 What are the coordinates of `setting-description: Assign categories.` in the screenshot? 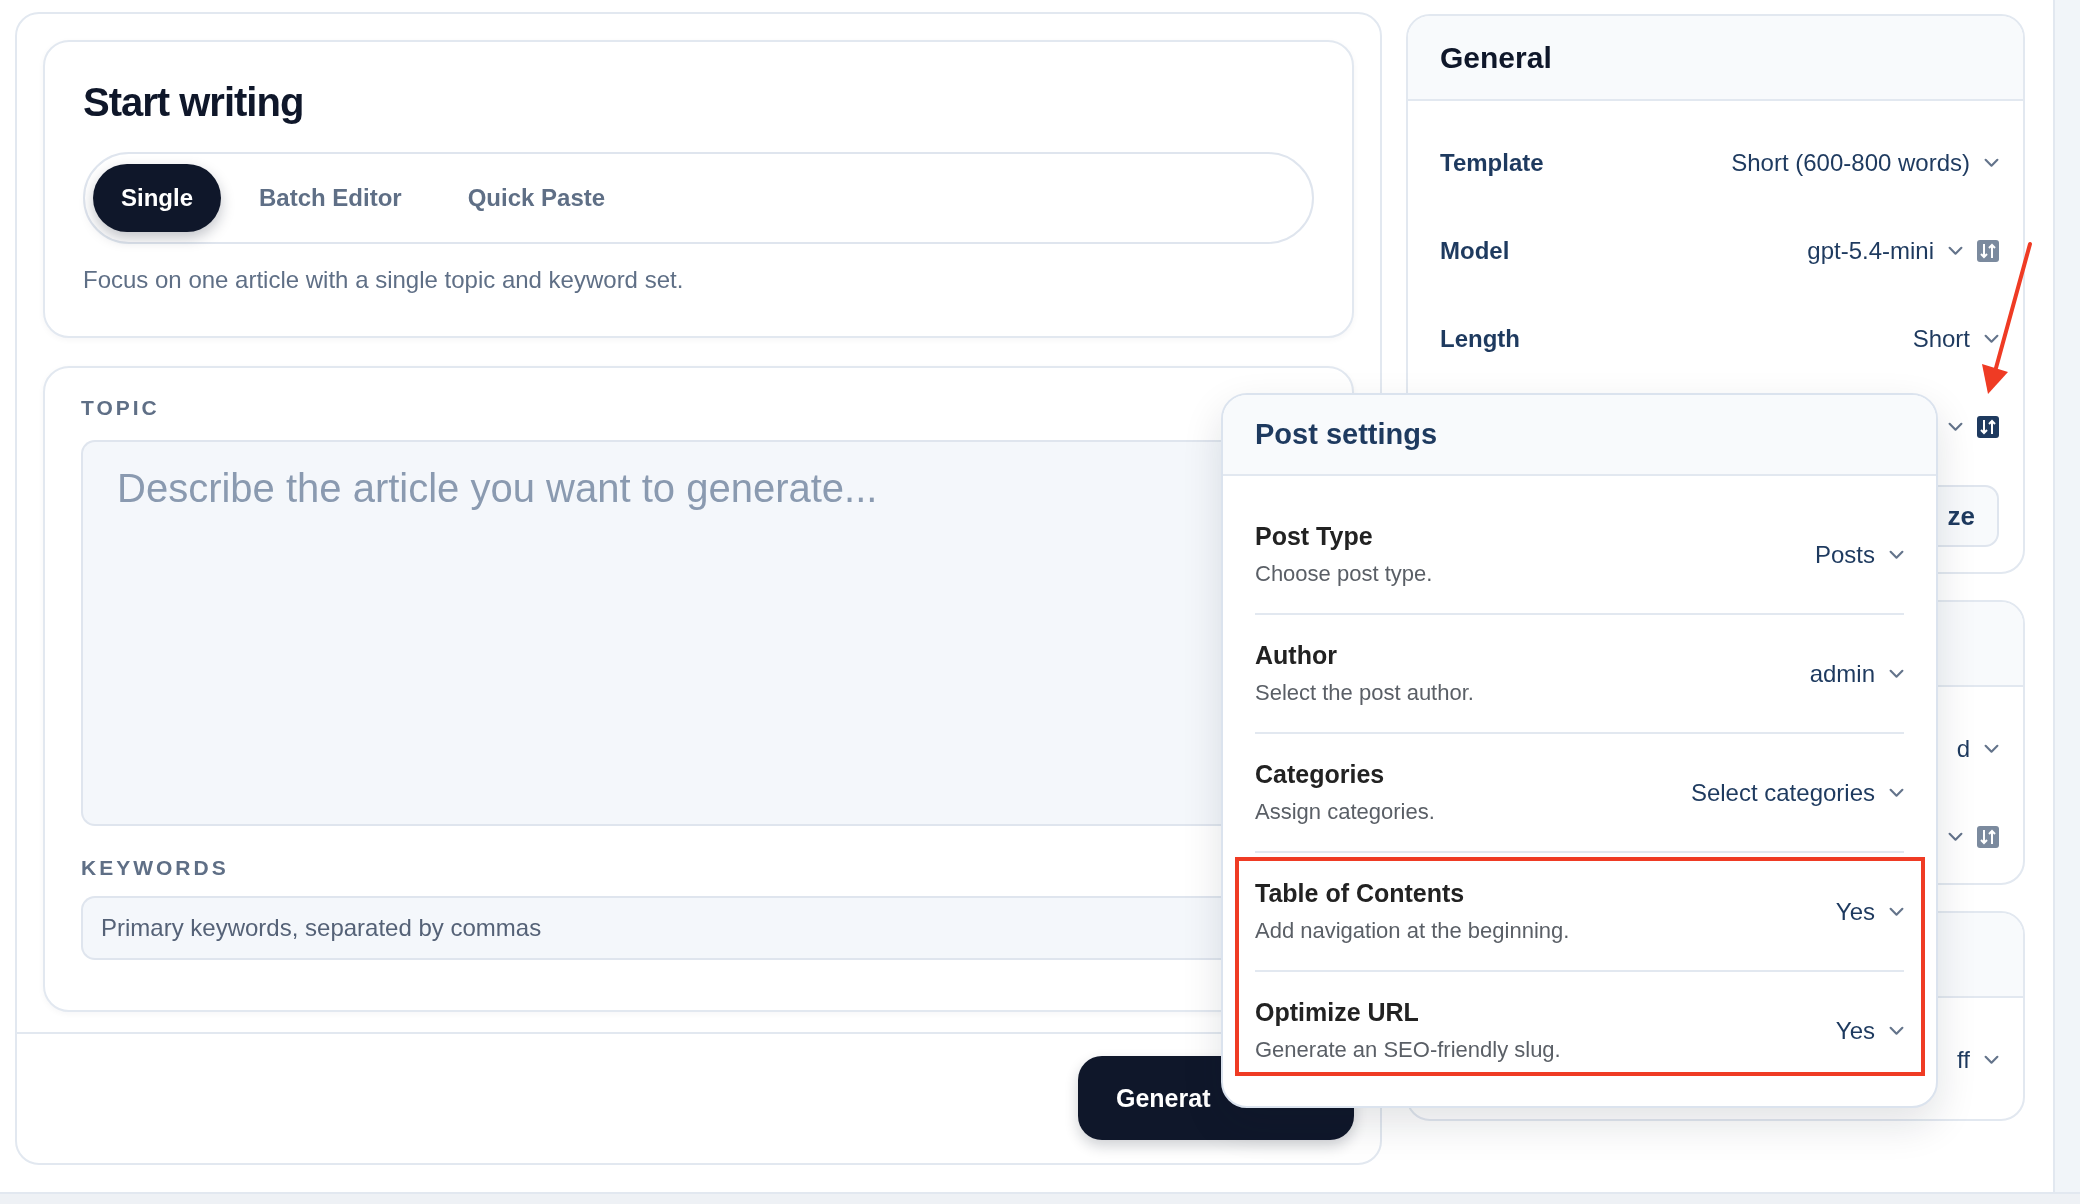 It's located at (1345, 812).